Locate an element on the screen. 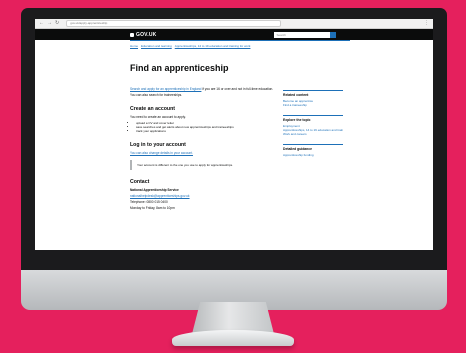 This screenshot has width=466, height=353. forward-icon: → is located at coordinates (49, 23).